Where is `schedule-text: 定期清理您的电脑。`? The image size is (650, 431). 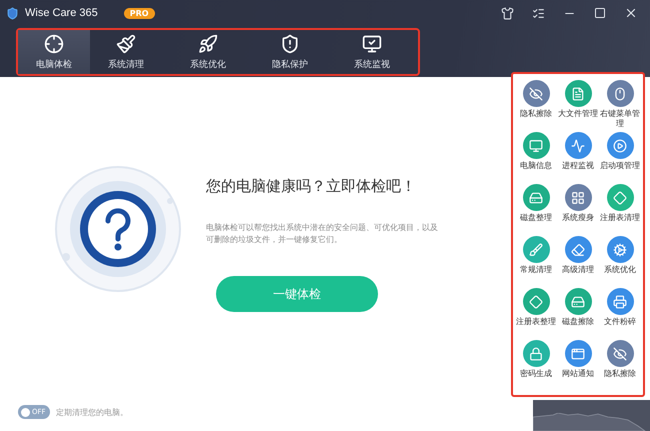 schedule-text: 定期清理您的电脑。 is located at coordinates (92, 412).